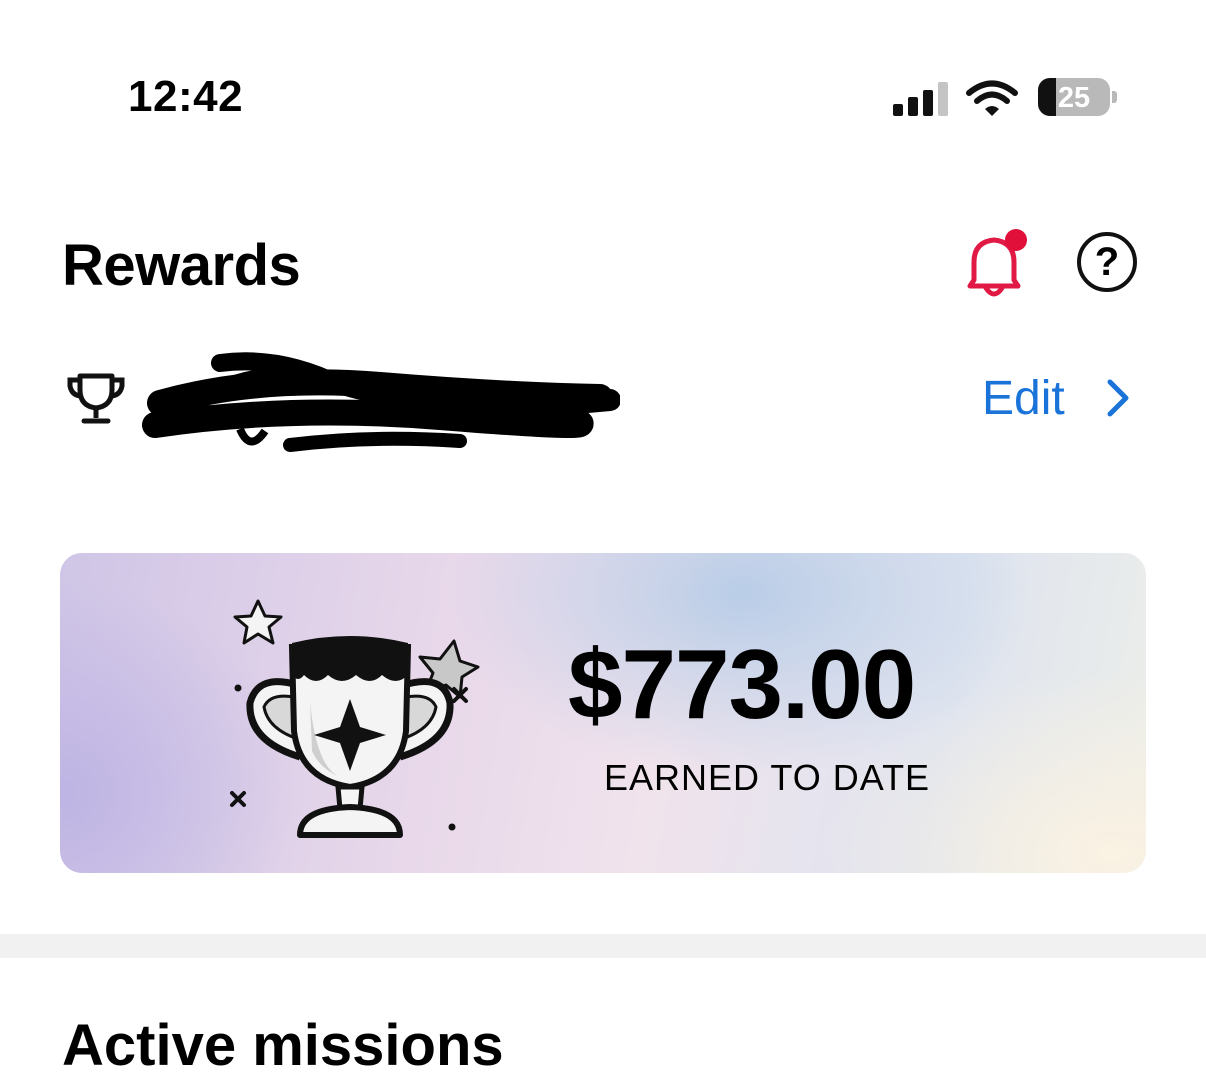 Image resolution: width=1206 pixels, height=1079 pixels. What do you see at coordinates (1016, 240) in the screenshot?
I see `notification-badge` at bounding box center [1016, 240].